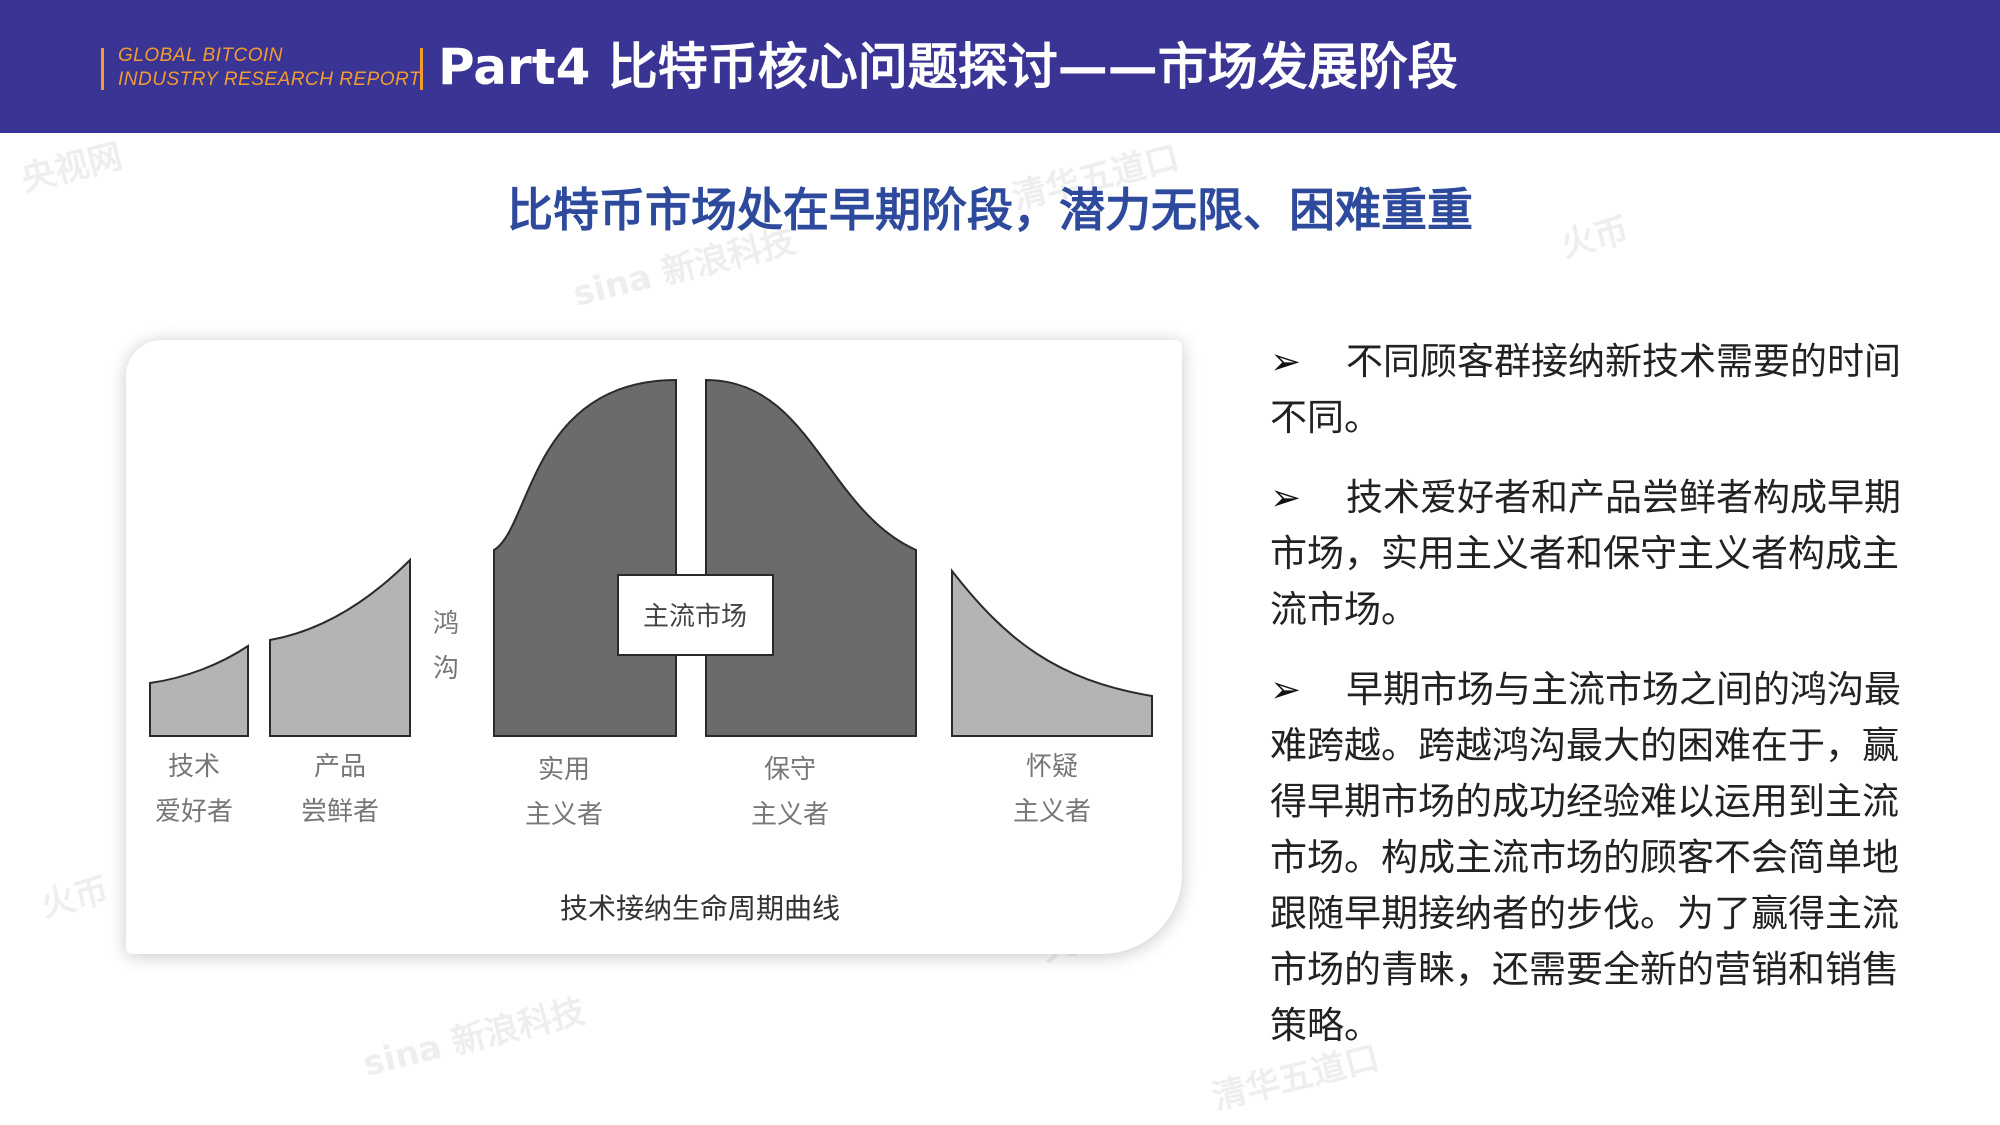 The height and width of the screenshot is (1125, 2000). Describe the element at coordinates (1052, 652) in the screenshot. I see `segment-skeptics` at that location.